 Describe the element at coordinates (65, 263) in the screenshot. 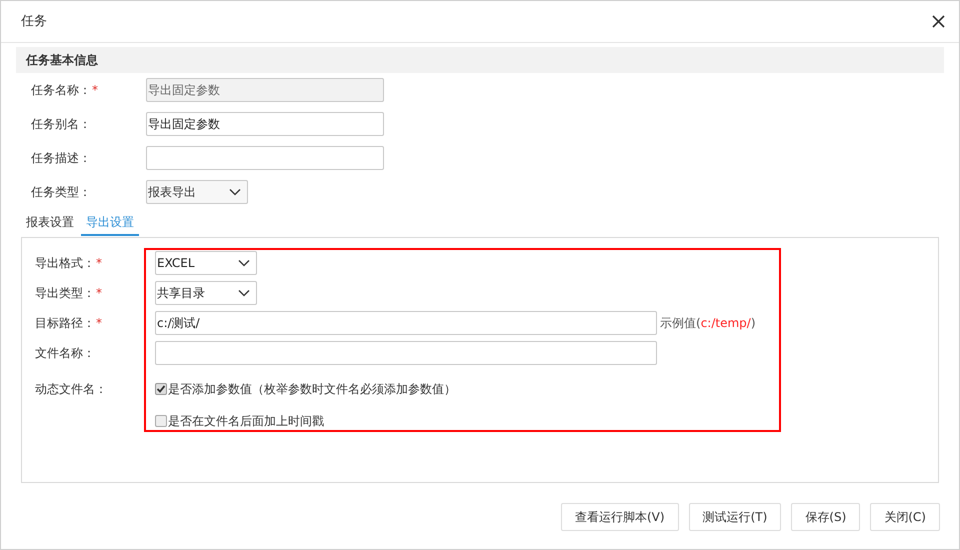

I see `field-label: 导出格式：` at that location.